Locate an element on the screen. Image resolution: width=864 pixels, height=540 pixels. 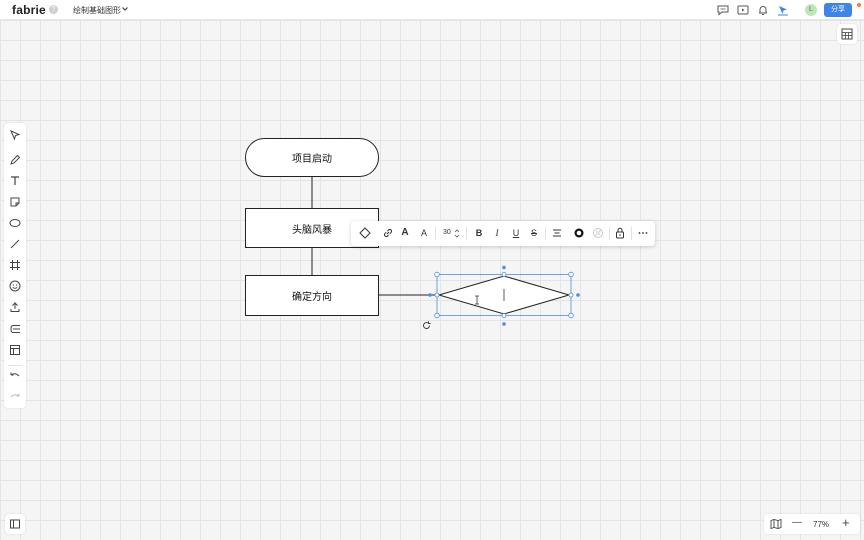
shape-icon is located at coordinates (15, 223).